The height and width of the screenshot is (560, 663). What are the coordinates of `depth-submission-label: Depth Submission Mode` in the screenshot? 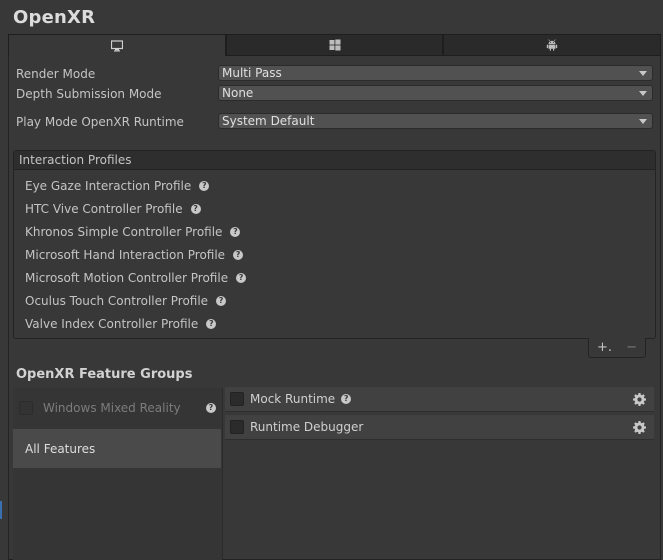 It's located at (89, 94).